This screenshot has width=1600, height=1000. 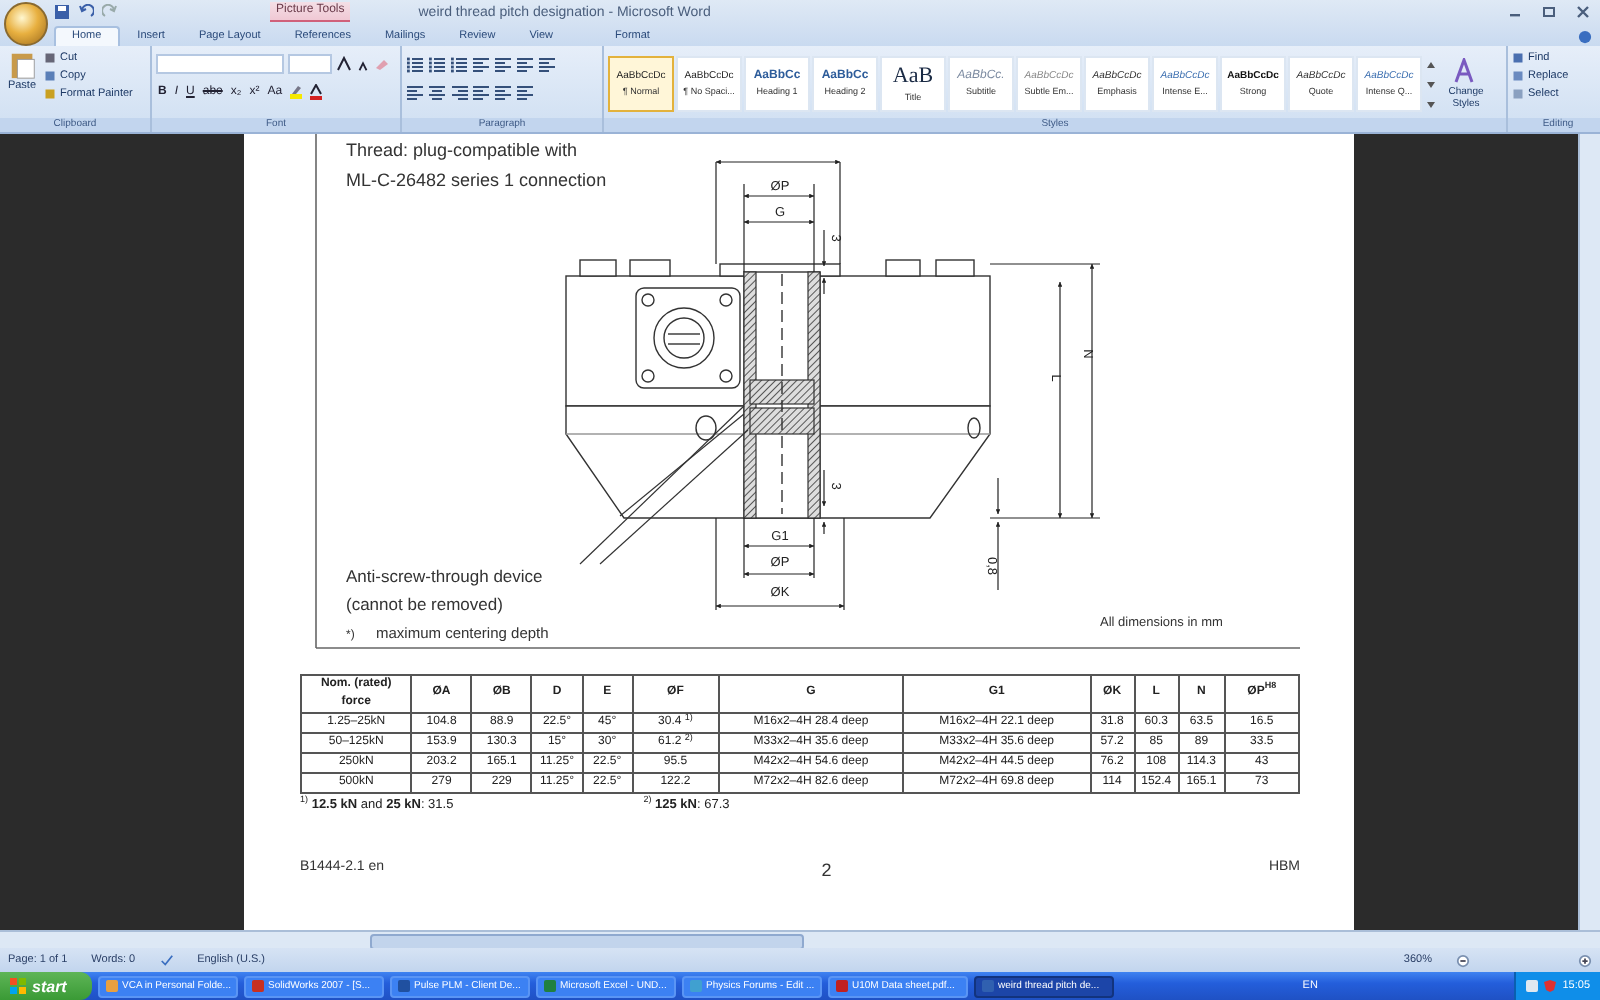 What do you see at coordinates (424, 603) in the screenshot?
I see `note-text: (cannot be removed)` at bounding box center [424, 603].